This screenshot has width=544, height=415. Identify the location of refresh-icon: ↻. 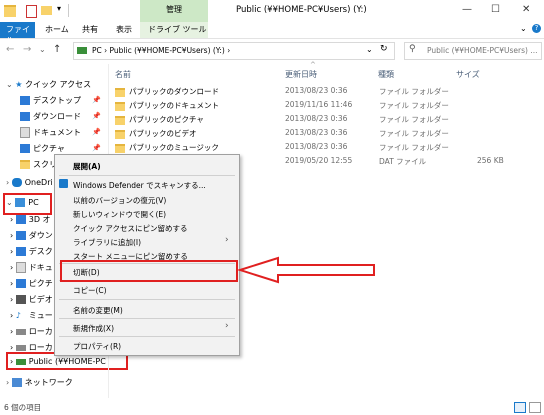
(384, 49).